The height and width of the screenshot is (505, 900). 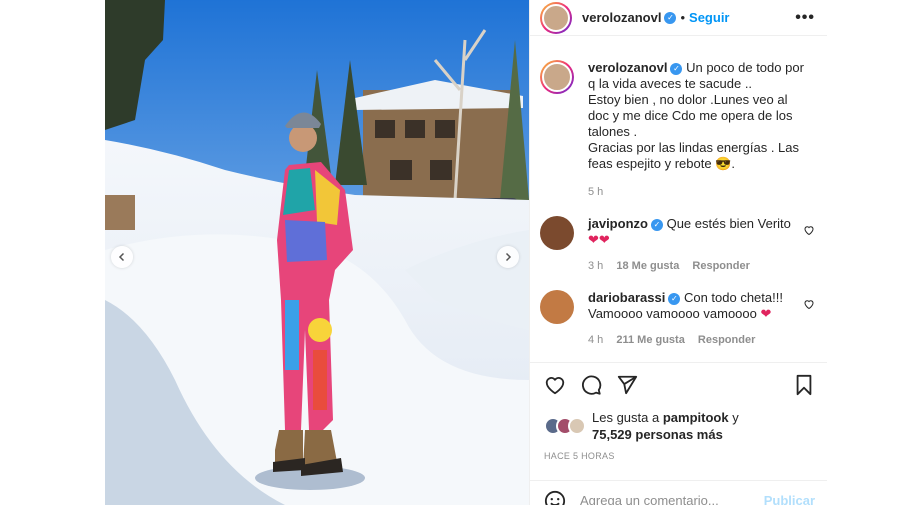 What do you see at coordinates (696, 417) in the screenshot?
I see `liker-username: pampitook` at bounding box center [696, 417].